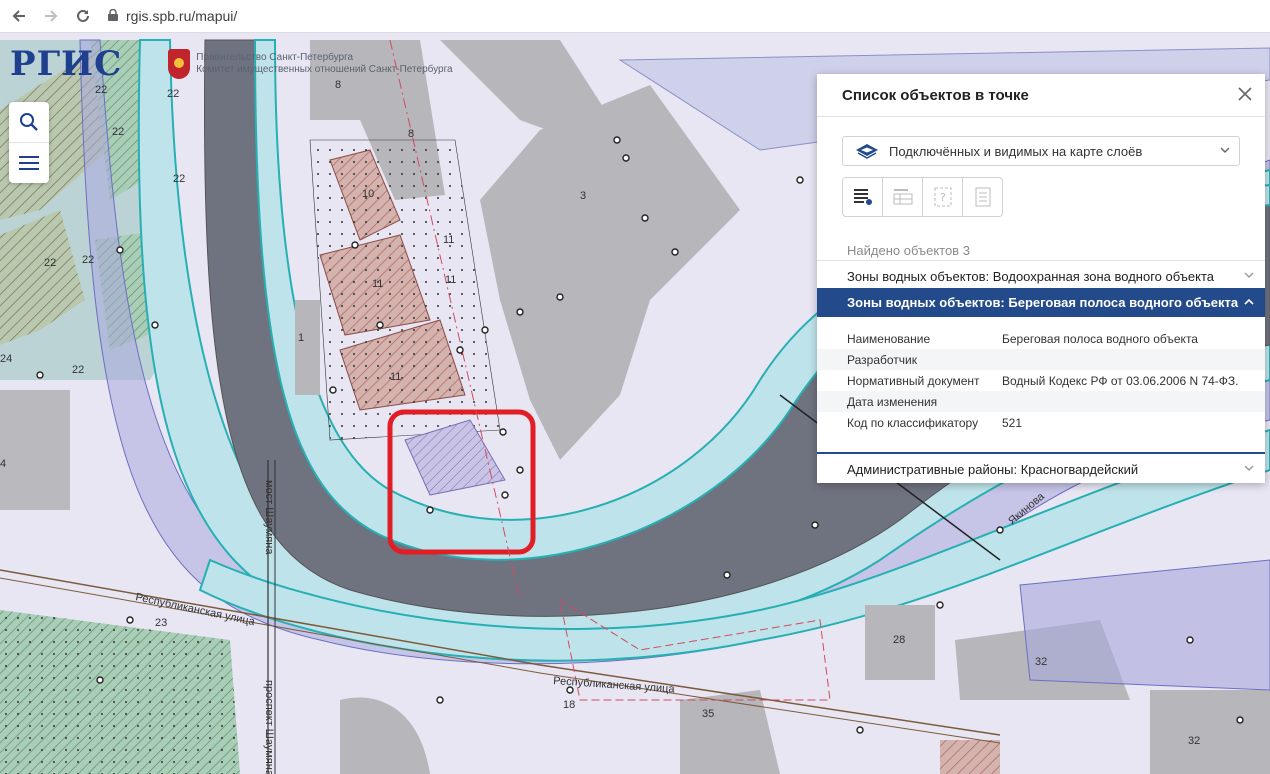  What do you see at coordinates (179, 64) in the screenshot?
I see `emblem-icon` at bounding box center [179, 64].